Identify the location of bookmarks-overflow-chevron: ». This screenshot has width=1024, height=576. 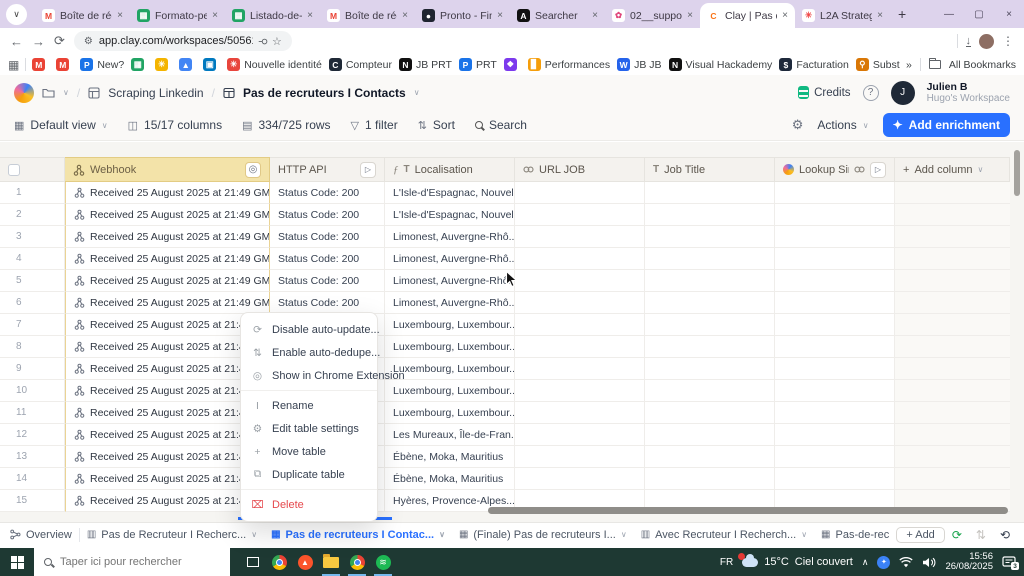
(909, 65).